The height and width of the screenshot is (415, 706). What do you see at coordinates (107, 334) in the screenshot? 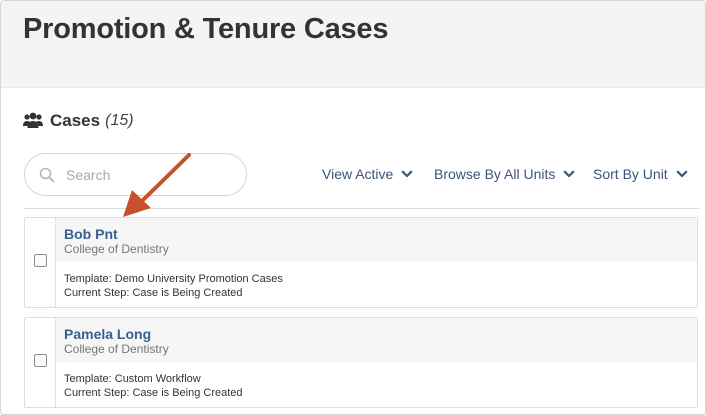
I see `case-name-link: Pamela Long` at bounding box center [107, 334].